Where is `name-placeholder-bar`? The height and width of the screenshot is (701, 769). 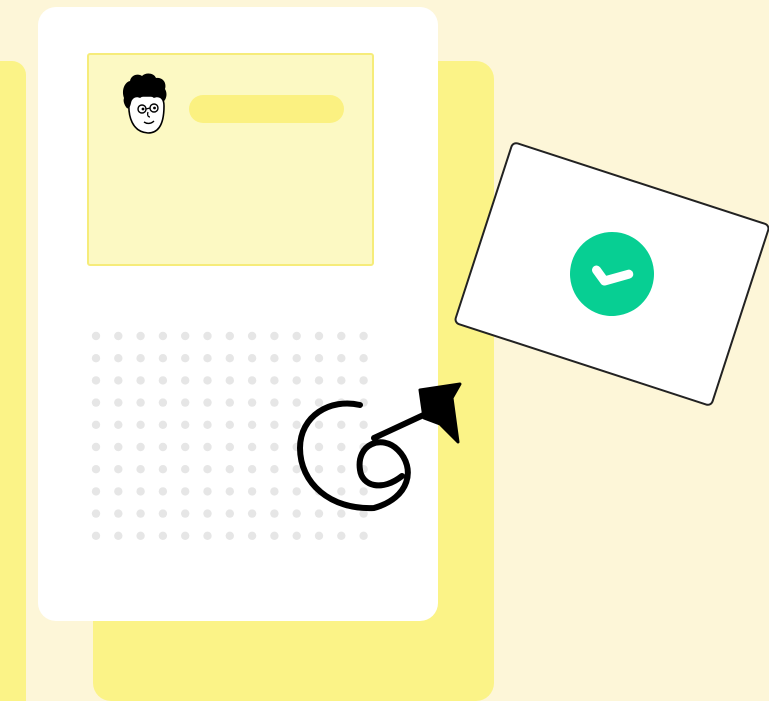 name-placeholder-bar is located at coordinates (266, 109).